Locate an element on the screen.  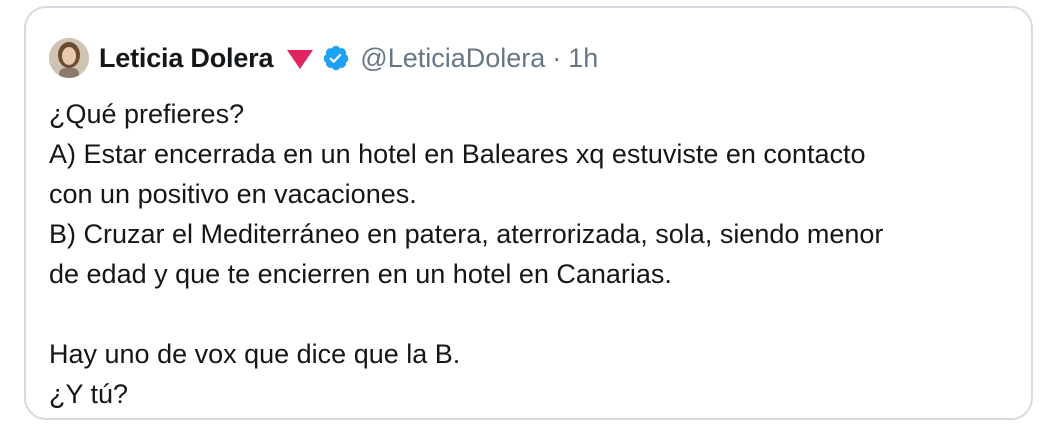
timestamp: 1h is located at coordinates (583, 58).